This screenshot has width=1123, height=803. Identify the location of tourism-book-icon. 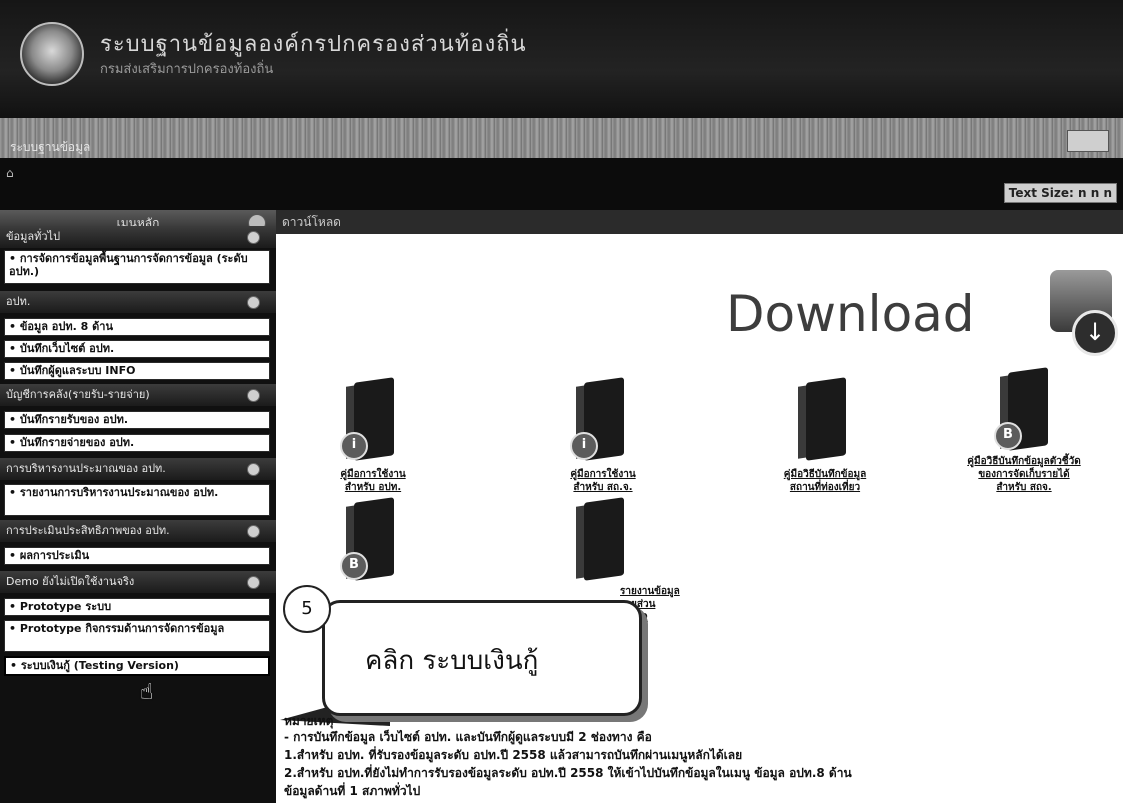
(821, 419).